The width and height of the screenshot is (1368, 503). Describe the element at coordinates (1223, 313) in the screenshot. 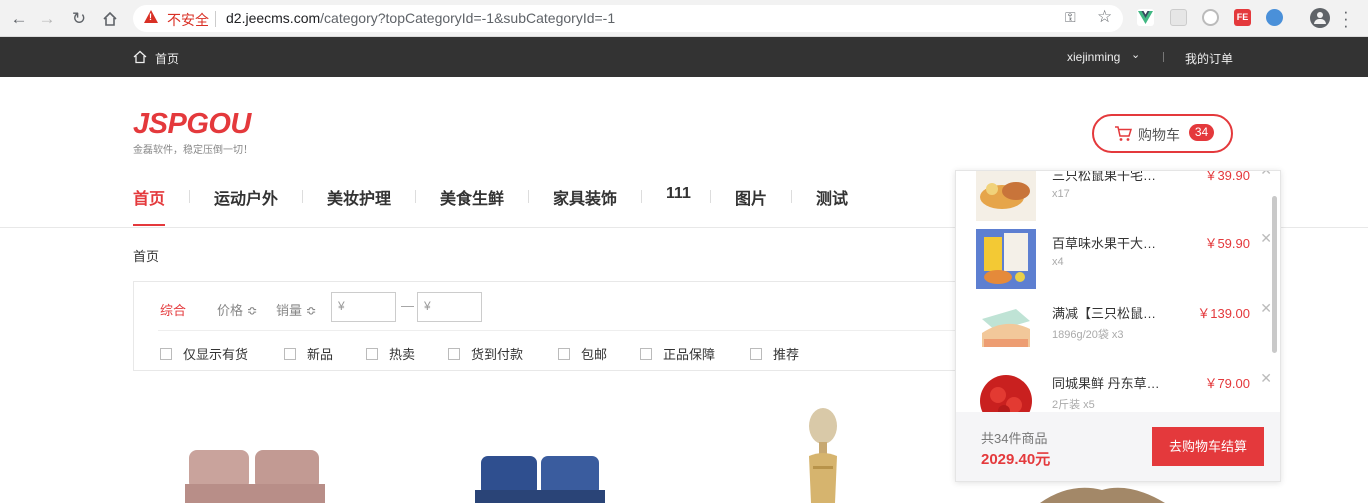

I see `cart-item-price: ￥139.00` at that location.